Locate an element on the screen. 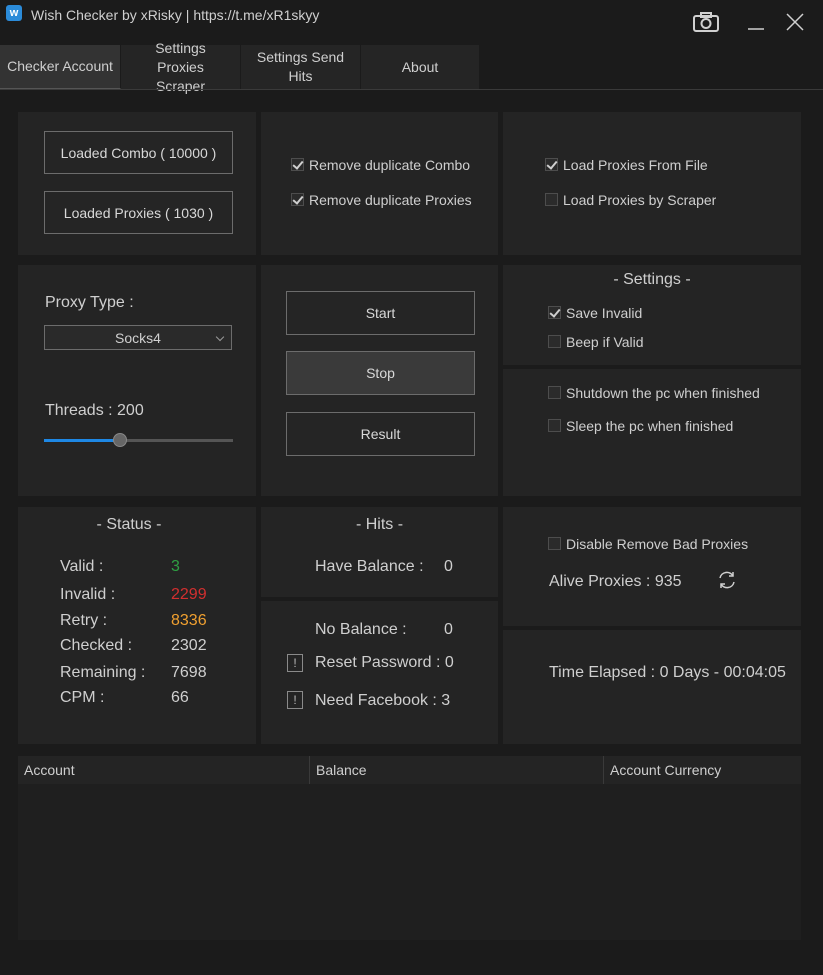 This screenshot has height=975, width=823. no-balance-label: No Balance : is located at coordinates (361, 629).